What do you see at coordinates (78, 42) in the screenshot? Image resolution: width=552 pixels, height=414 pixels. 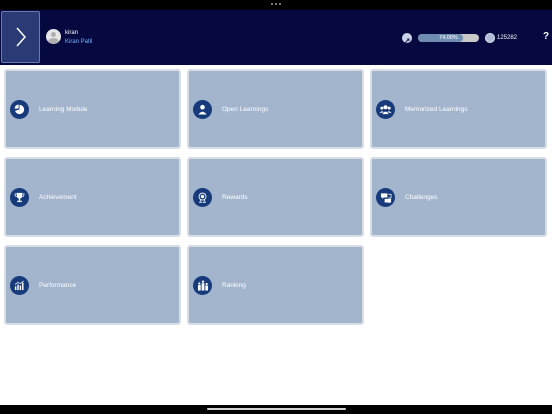 I see `user-name: Kiran Patil` at bounding box center [78, 42].